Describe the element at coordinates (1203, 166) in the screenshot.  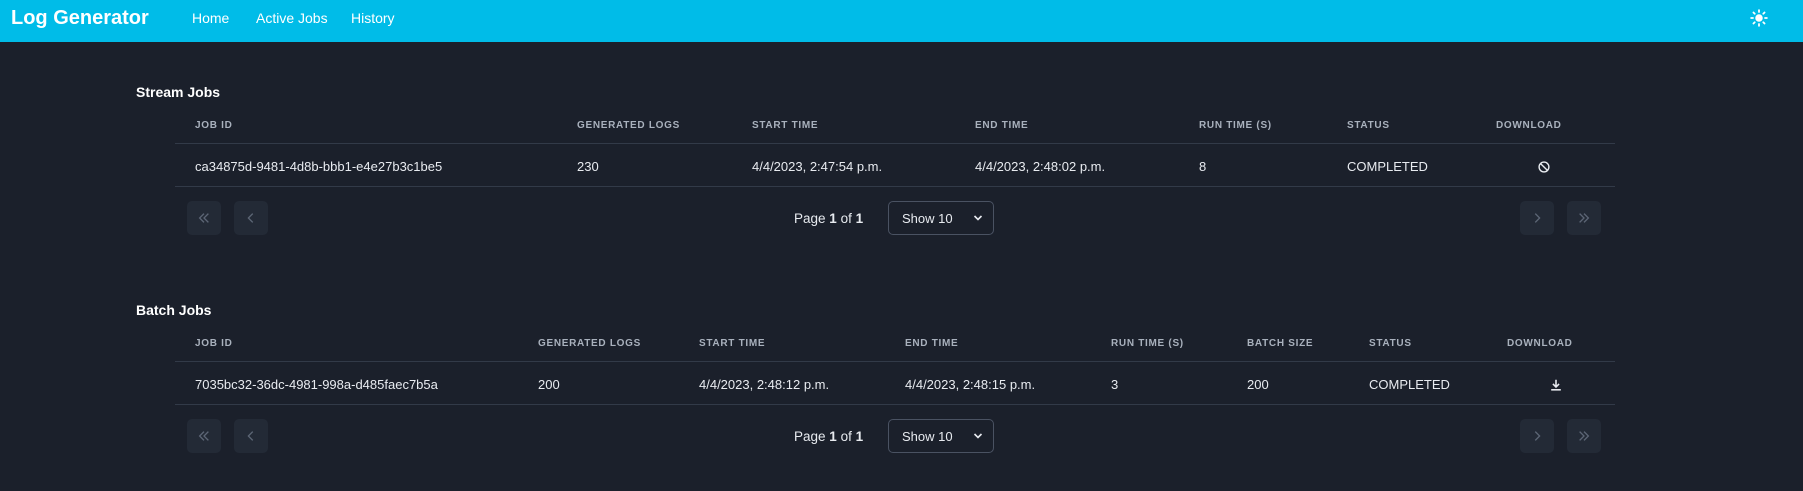
I see `cell-run-time: 8` at that location.